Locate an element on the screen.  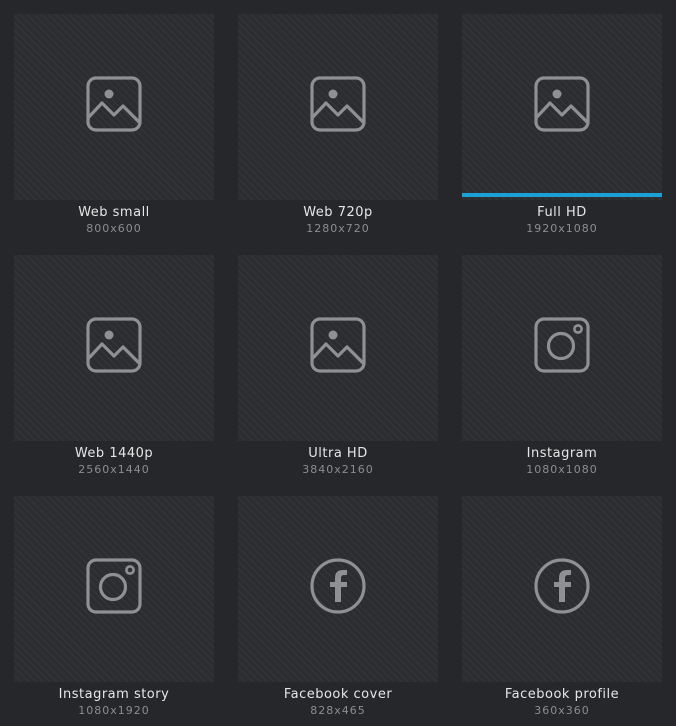
preset-tile-web-small: Web small 800x600 is located at coordinates (114, 129).